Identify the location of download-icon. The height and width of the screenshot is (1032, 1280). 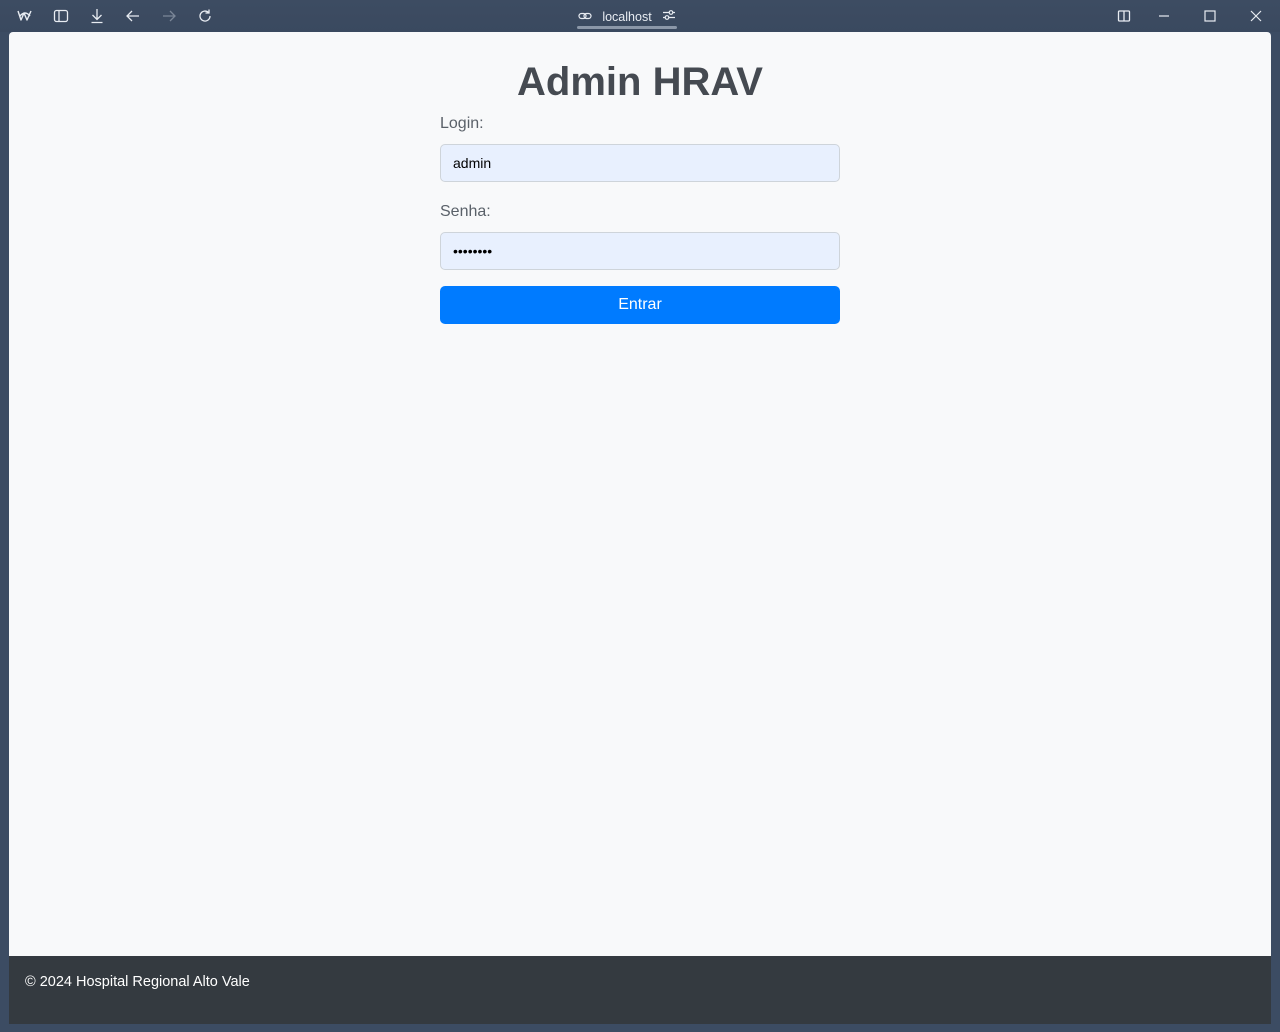
(97, 16).